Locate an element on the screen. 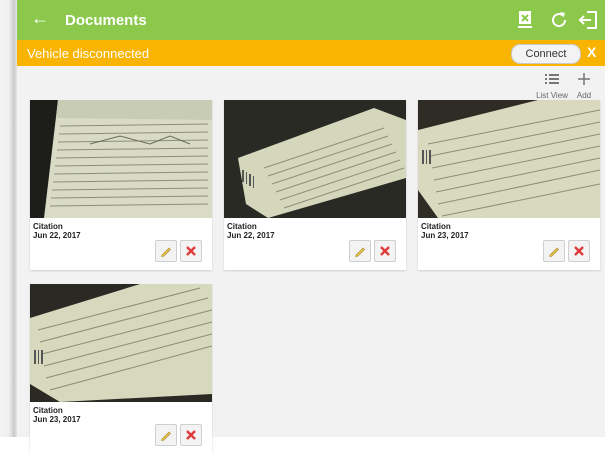 The height and width of the screenshot is (454, 605). add-button: Add is located at coordinates (584, 86).